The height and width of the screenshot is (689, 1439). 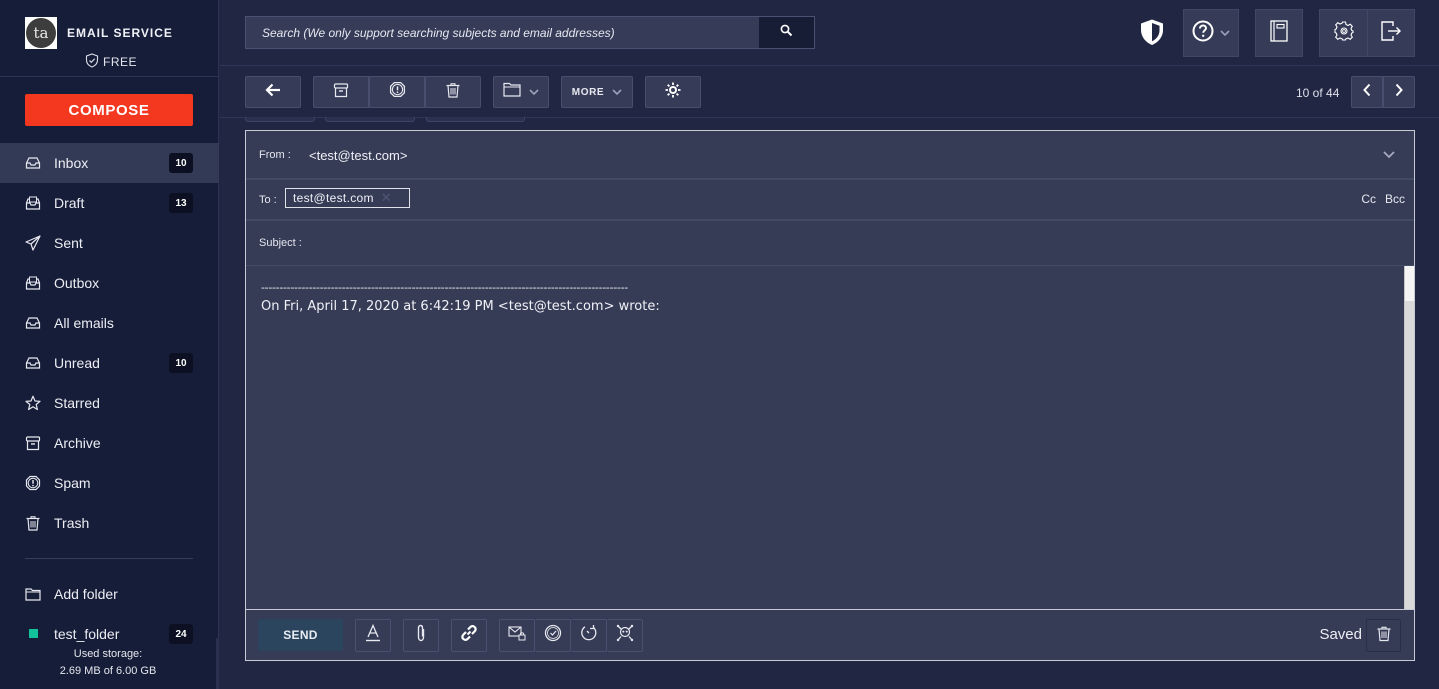 I want to click on security-shield-button, so click(x=1152, y=34).